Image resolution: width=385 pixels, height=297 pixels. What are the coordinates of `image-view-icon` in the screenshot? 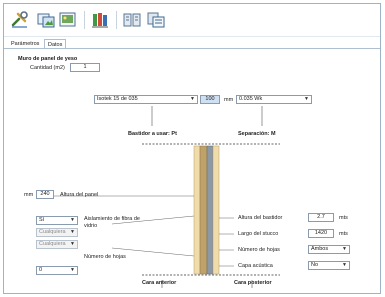 It's located at (68, 20).